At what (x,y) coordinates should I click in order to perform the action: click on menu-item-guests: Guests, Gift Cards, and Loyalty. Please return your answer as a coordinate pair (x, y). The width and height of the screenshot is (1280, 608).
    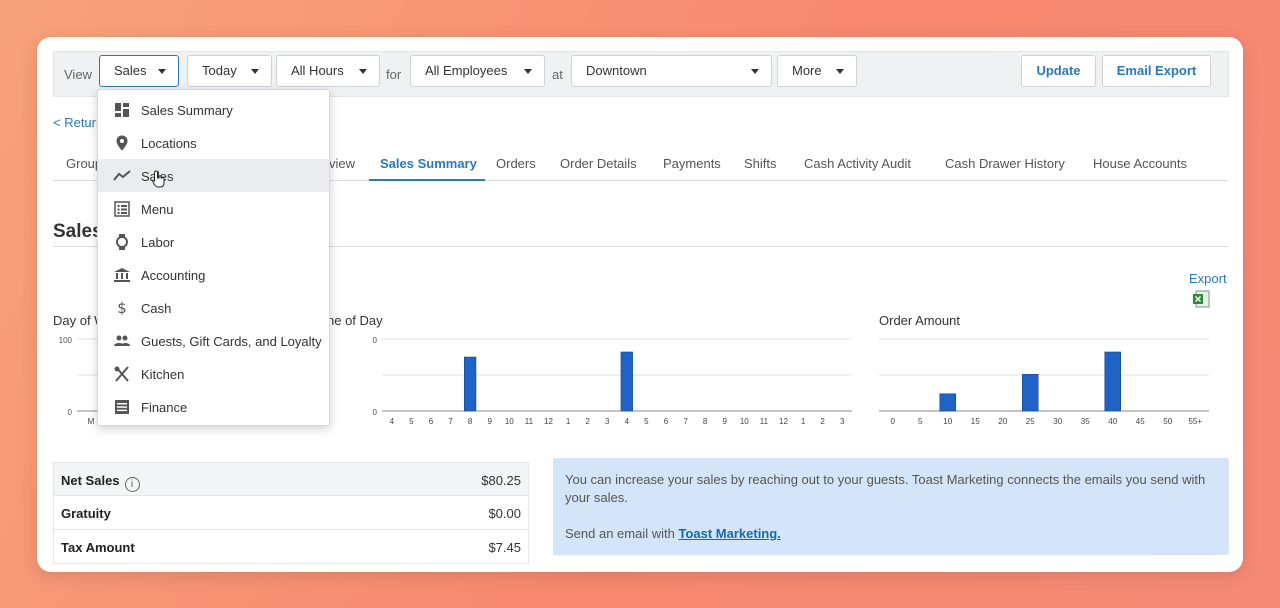
    Looking at the image, I should click on (213, 340).